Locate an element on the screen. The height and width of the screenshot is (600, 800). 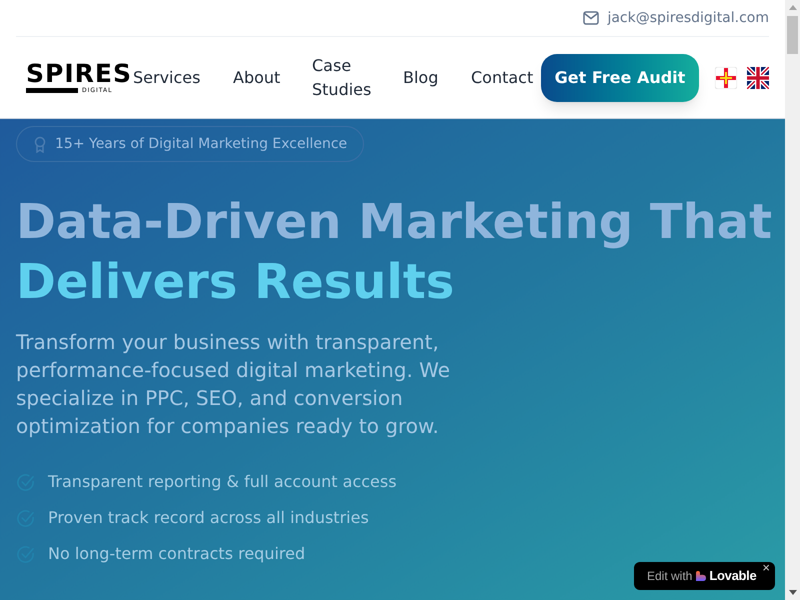
feature-text: No long-term contracts required is located at coordinates (177, 554).